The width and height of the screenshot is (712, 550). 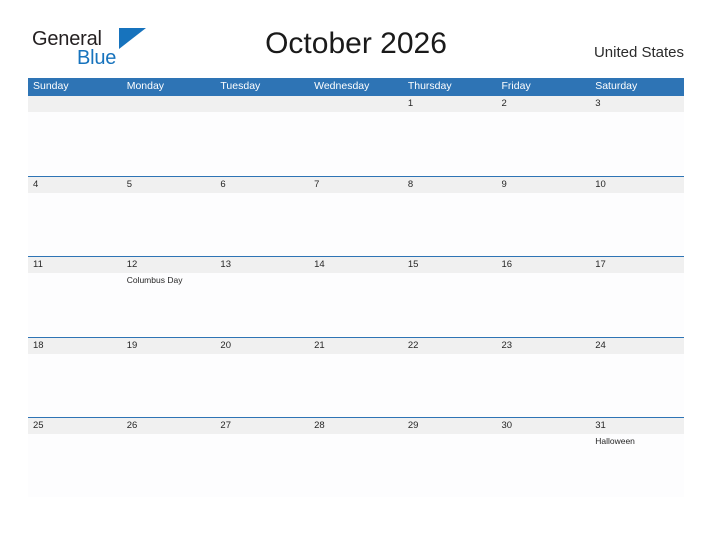 I want to click on date-number: 30, so click(x=544, y=426).